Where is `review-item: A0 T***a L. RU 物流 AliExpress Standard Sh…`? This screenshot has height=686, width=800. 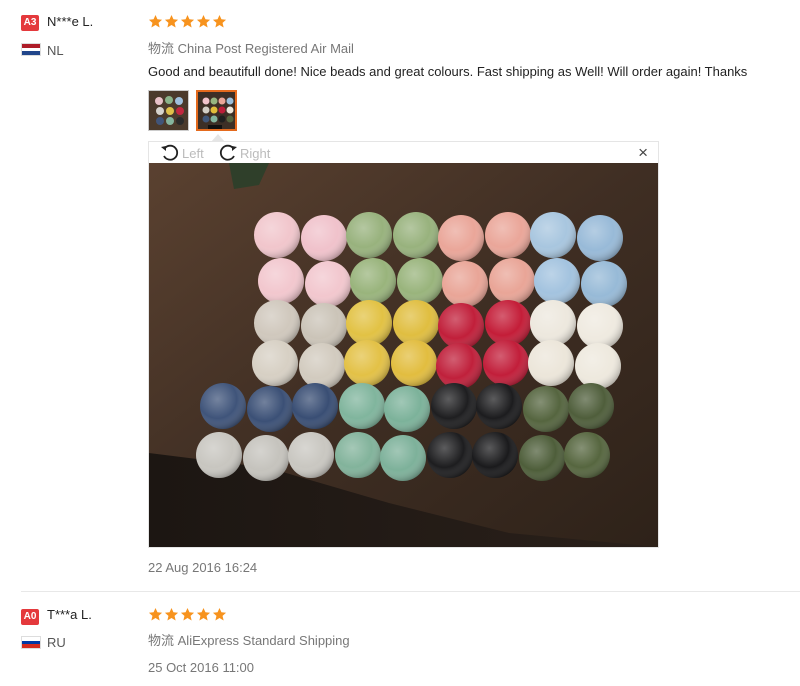 review-item: A0 T***a L. RU 物流 AliExpress Standard Sh… is located at coordinates (400, 639).